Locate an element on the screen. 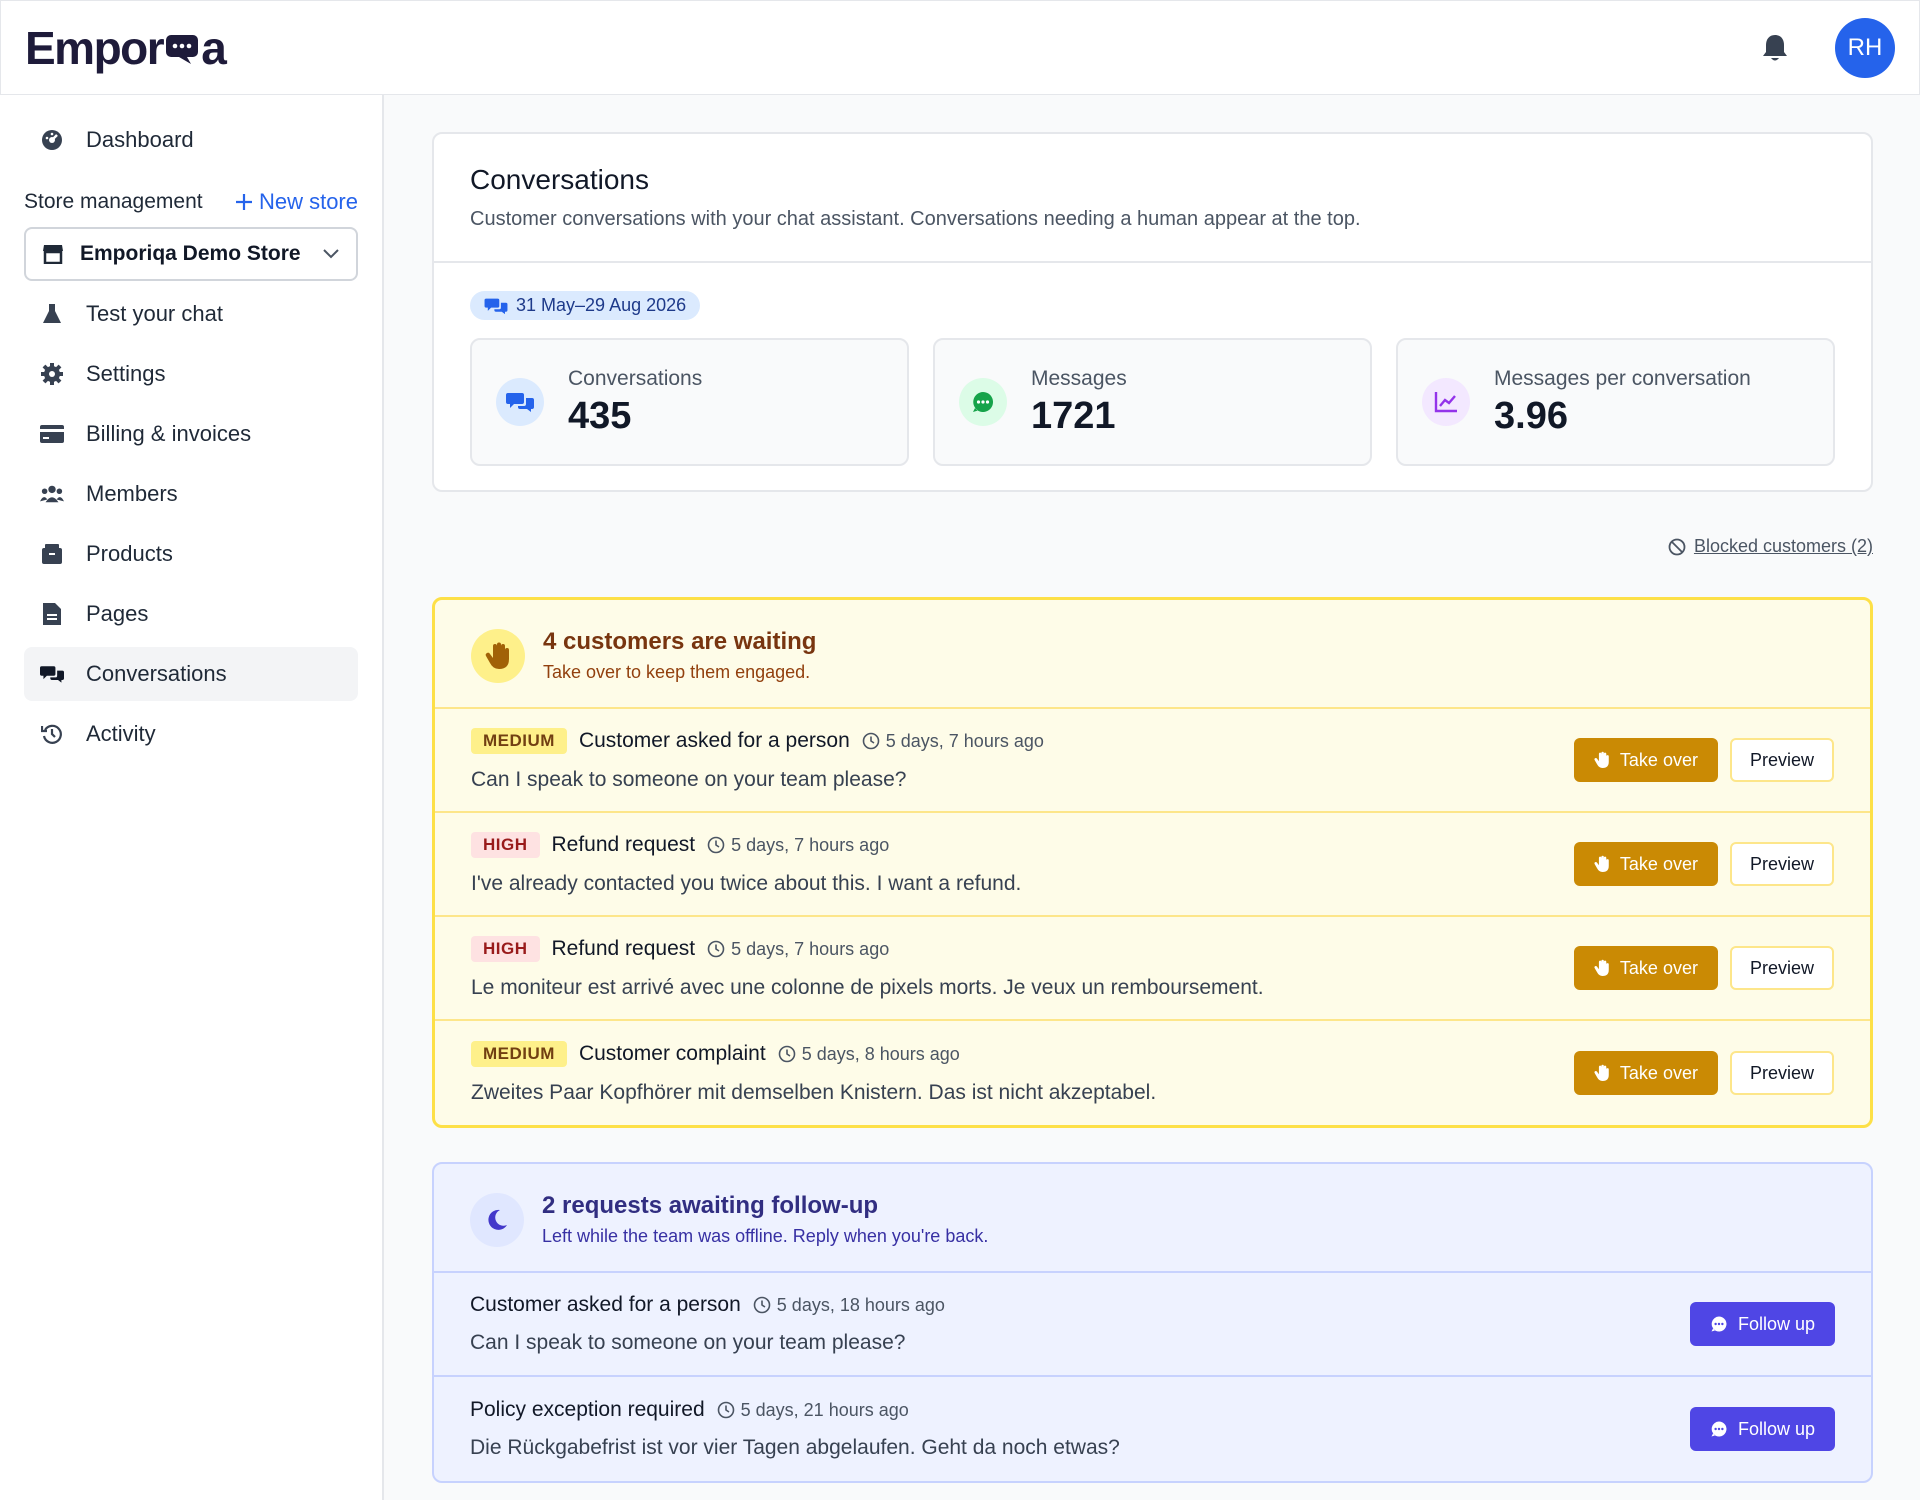  sidebar-item-members: Members is located at coordinates (191, 494).